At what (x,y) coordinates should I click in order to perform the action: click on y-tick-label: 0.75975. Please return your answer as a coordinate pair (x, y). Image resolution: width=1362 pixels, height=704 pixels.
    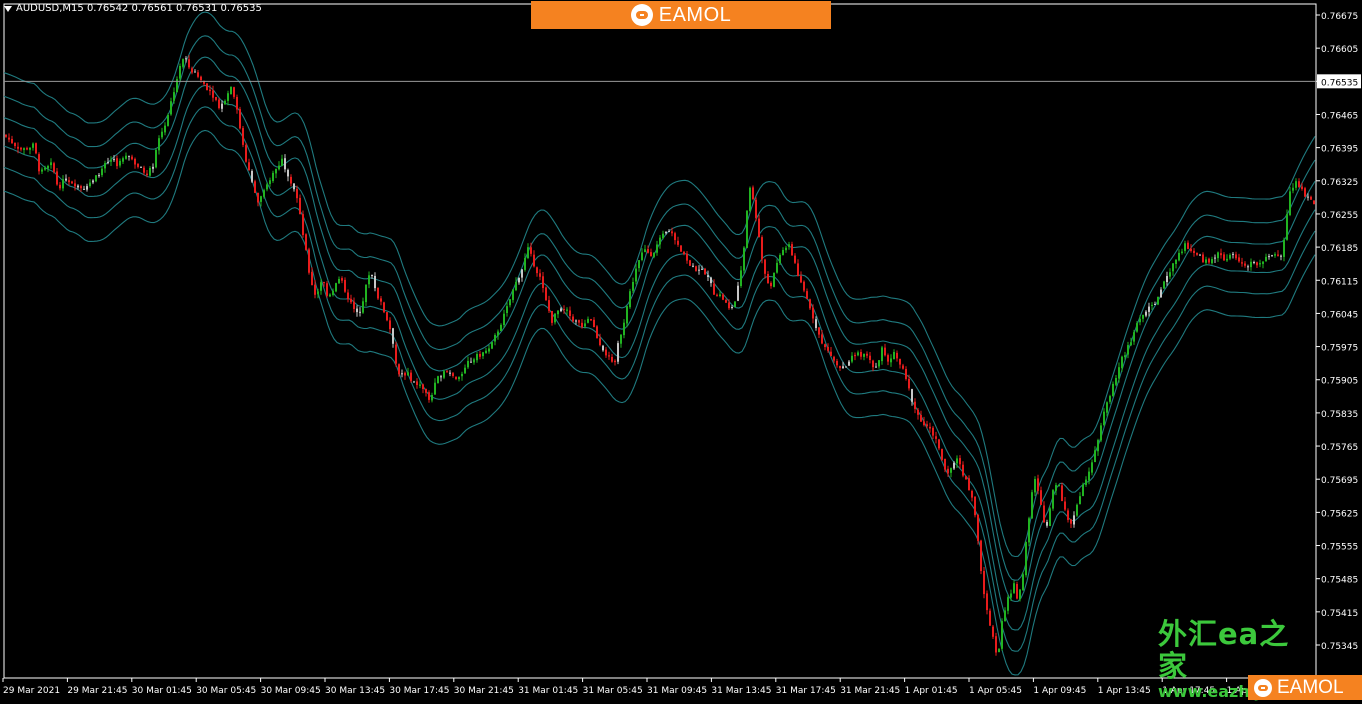
    Looking at the image, I should click on (1339, 349).